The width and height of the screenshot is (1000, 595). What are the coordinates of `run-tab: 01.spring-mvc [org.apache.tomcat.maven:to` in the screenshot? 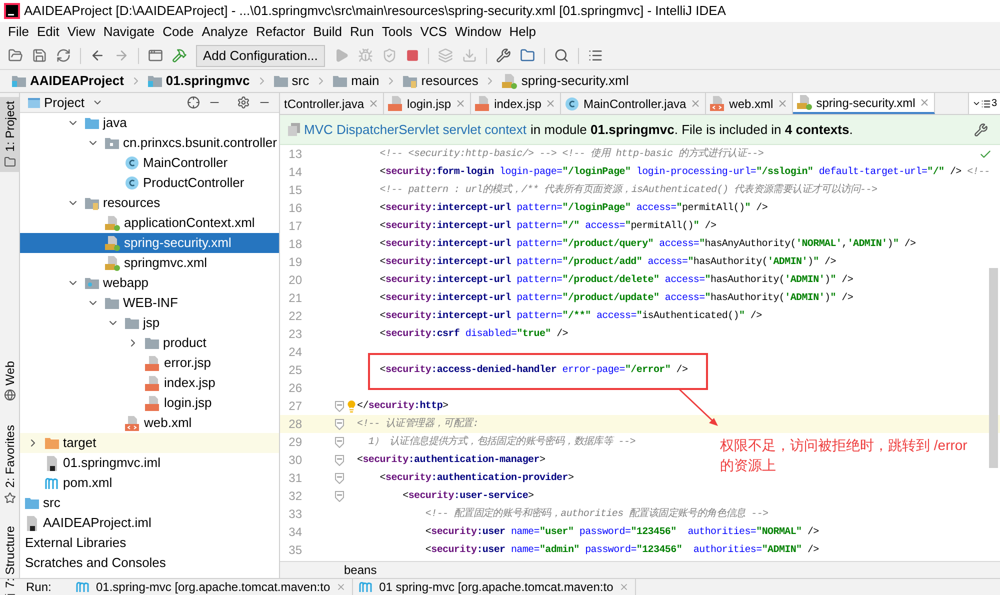 It's located at (212, 586).